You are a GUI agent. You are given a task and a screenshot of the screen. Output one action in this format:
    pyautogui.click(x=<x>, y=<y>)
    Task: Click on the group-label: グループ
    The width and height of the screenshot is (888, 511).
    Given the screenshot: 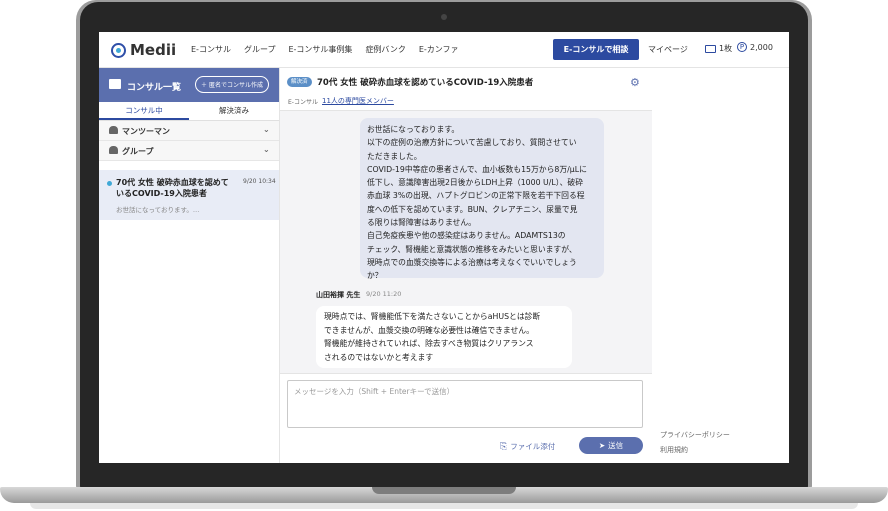 What is the action you would take?
    pyautogui.click(x=138, y=151)
    